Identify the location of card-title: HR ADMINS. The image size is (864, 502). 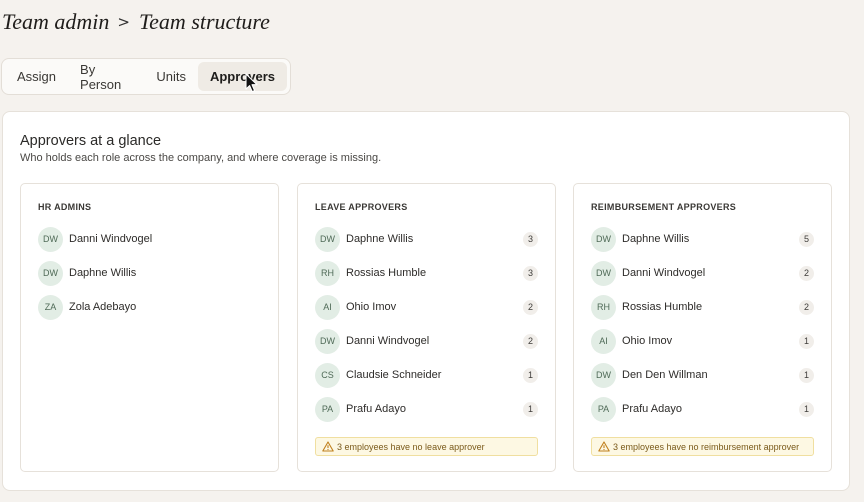
(65, 207).